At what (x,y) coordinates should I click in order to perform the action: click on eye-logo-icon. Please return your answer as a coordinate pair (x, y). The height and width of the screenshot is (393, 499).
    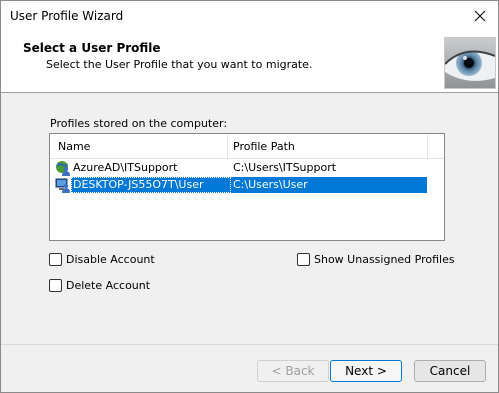
    Looking at the image, I should click on (470, 63).